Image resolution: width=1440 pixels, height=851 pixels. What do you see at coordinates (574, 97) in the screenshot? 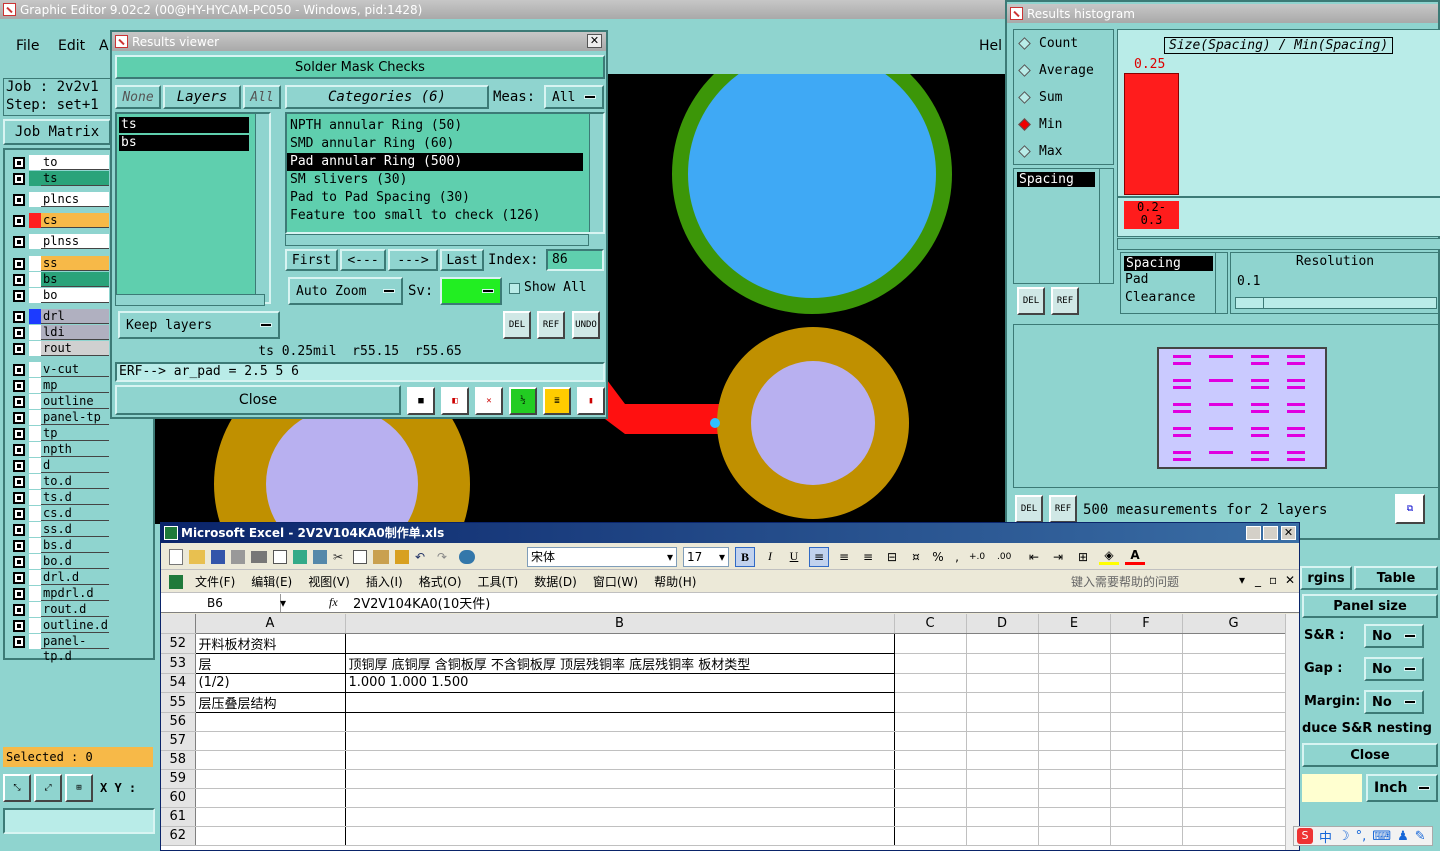
I see `meas-dropdown: All` at bounding box center [574, 97].